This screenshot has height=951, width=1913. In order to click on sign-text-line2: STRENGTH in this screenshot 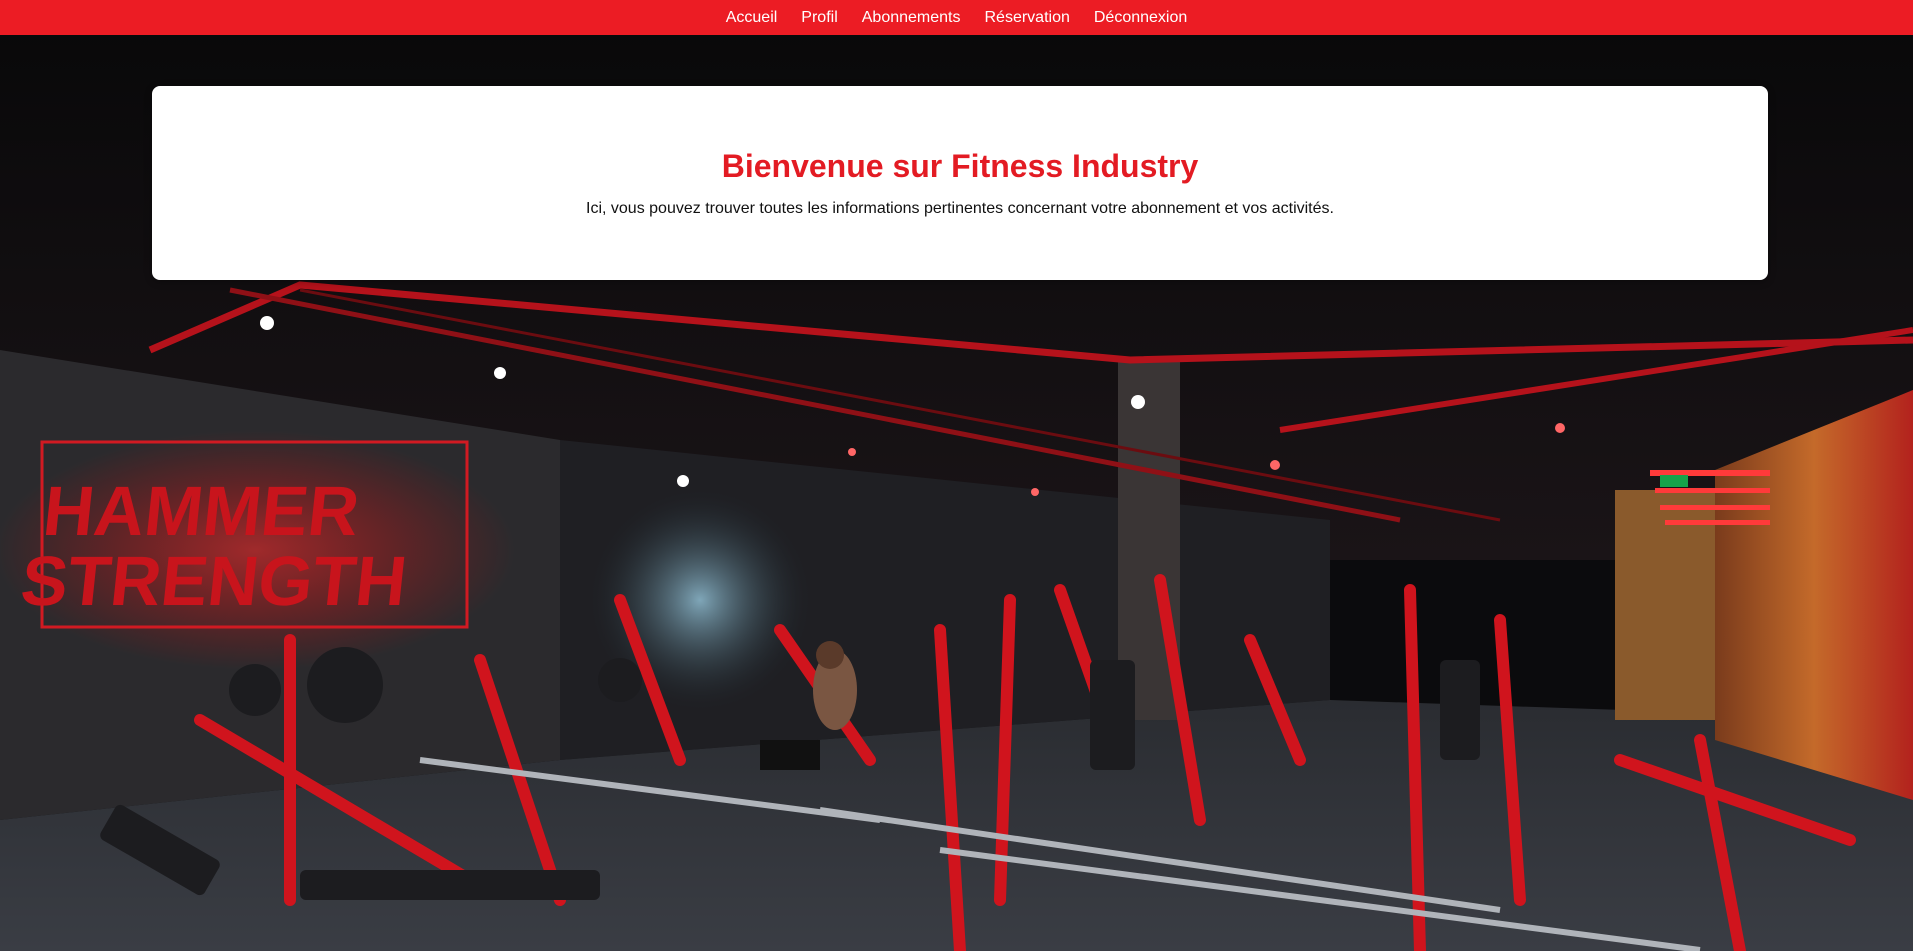, I will do `click(213, 580)`.